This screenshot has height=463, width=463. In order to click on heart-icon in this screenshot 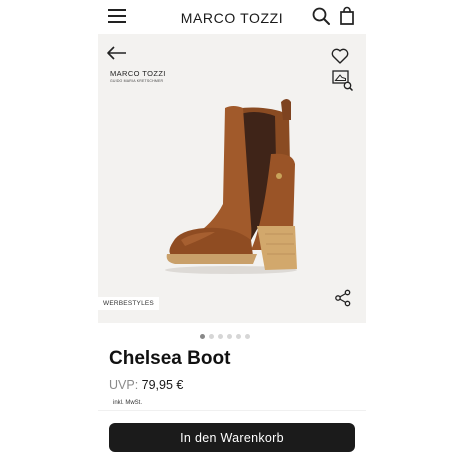, I will do `click(340, 56)`.